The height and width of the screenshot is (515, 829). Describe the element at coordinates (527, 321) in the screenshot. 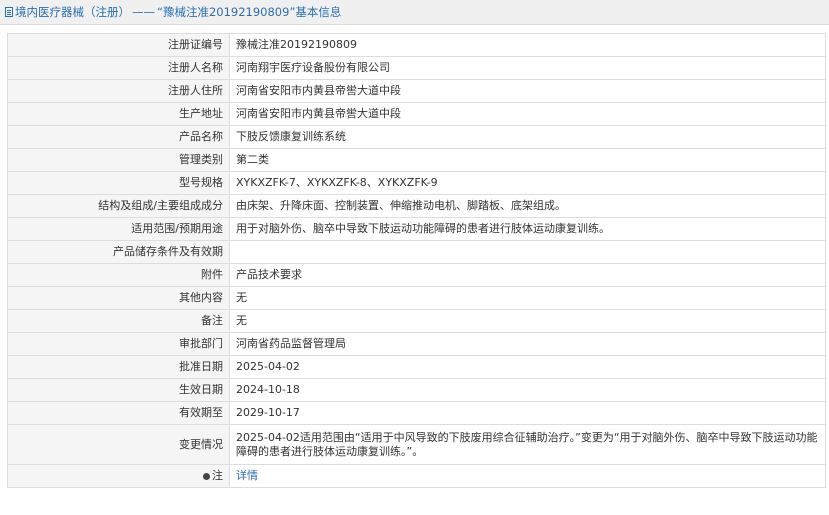

I see `row-value-remarks: 无` at that location.